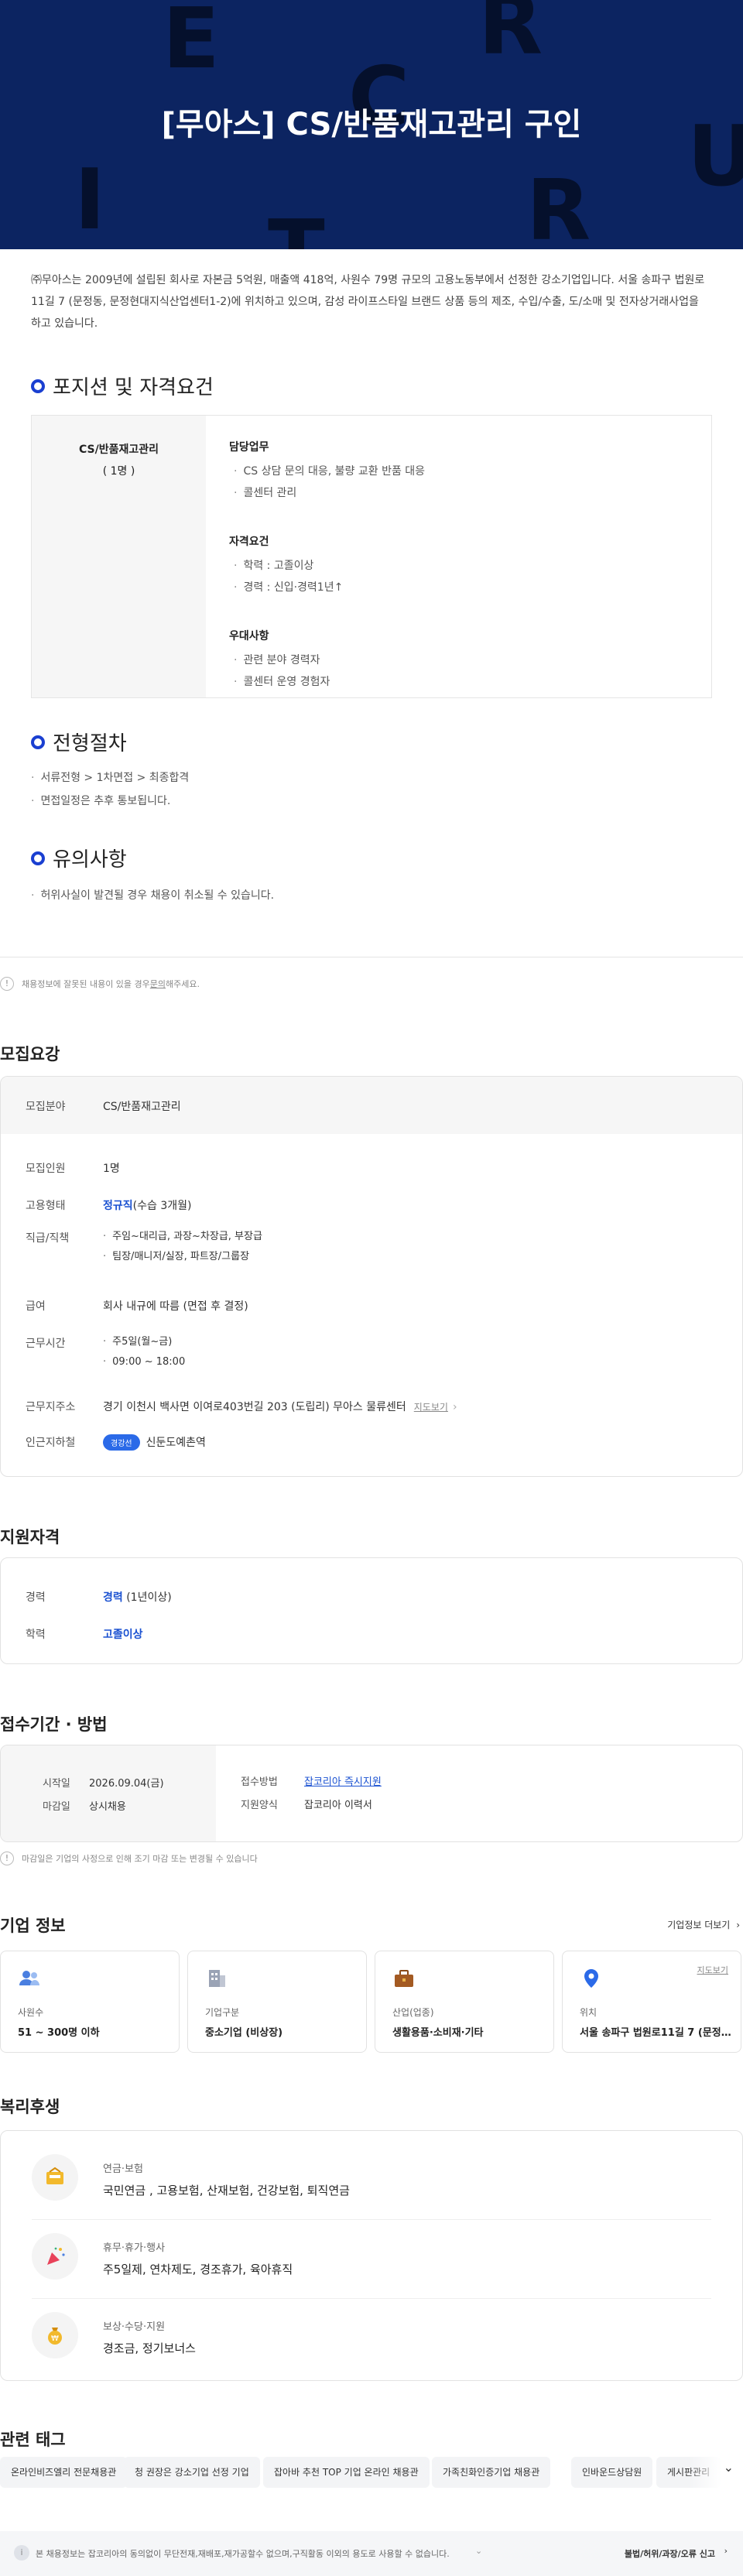 This screenshot has width=743, height=2576. I want to click on preference-group: 우대사항 관련 분야 경력자 콜센터 운영 경험자, so click(470, 660).